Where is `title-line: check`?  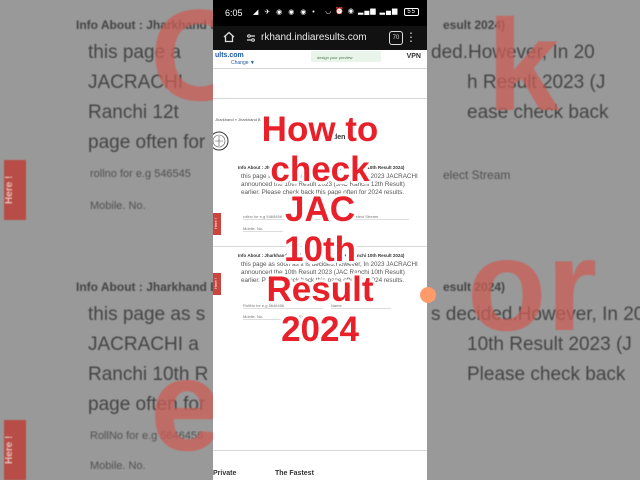 title-line: check is located at coordinates (320, 169).